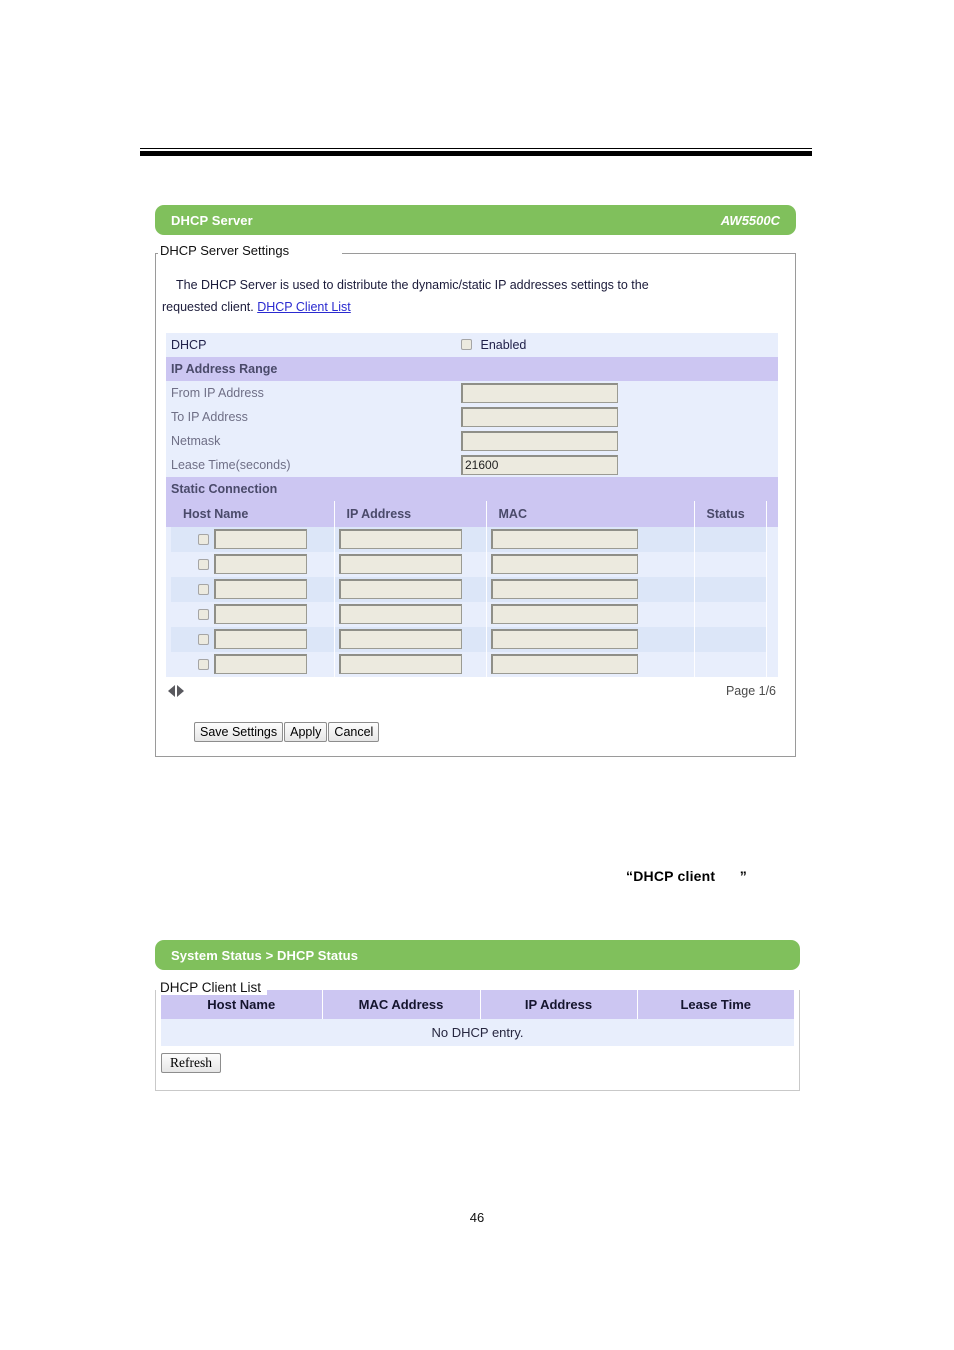 The image size is (954, 1350). I want to click on fieldset-top-line-right, so click(568, 253).